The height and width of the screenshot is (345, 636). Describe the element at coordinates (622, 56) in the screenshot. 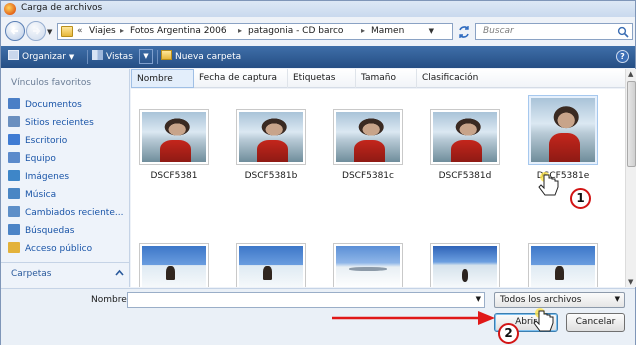

I see `help-icon: ?` at that location.